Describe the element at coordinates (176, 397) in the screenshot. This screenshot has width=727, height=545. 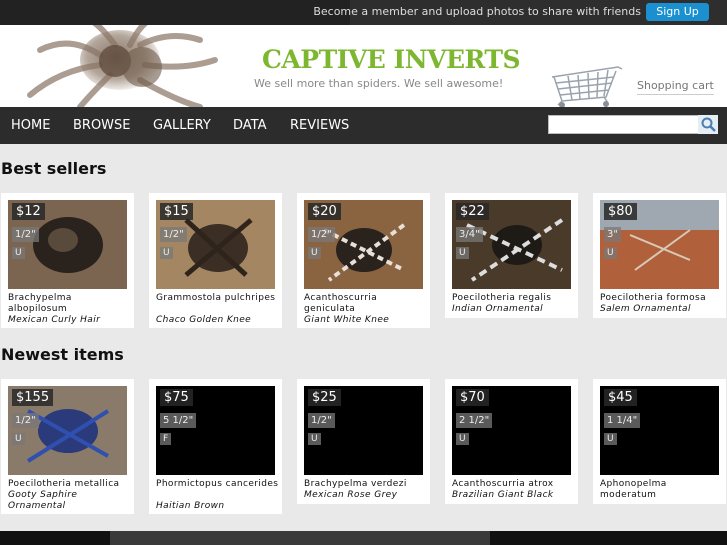
I see `price-badge: $75` at that location.